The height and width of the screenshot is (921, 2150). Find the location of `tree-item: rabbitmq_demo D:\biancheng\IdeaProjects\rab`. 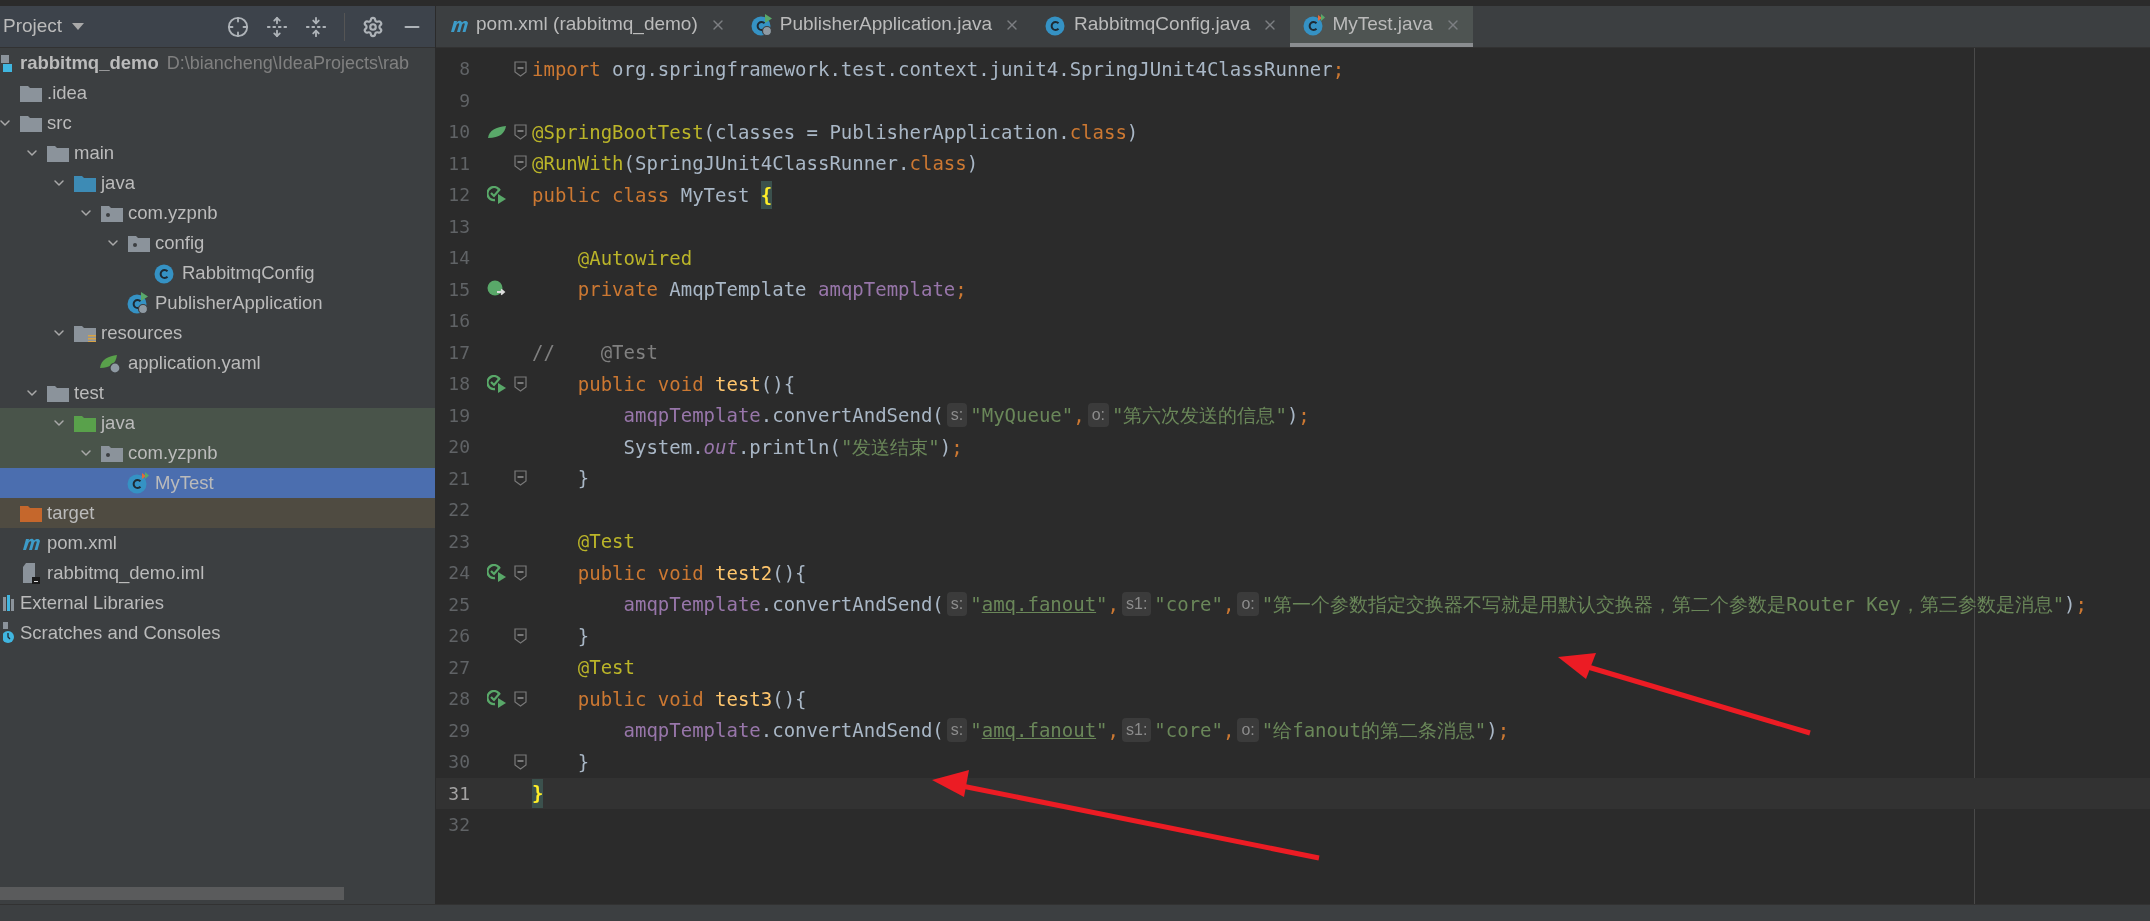

tree-item: rabbitmq_demo D:\biancheng\IdeaProjects\rab is located at coordinates (217, 63).